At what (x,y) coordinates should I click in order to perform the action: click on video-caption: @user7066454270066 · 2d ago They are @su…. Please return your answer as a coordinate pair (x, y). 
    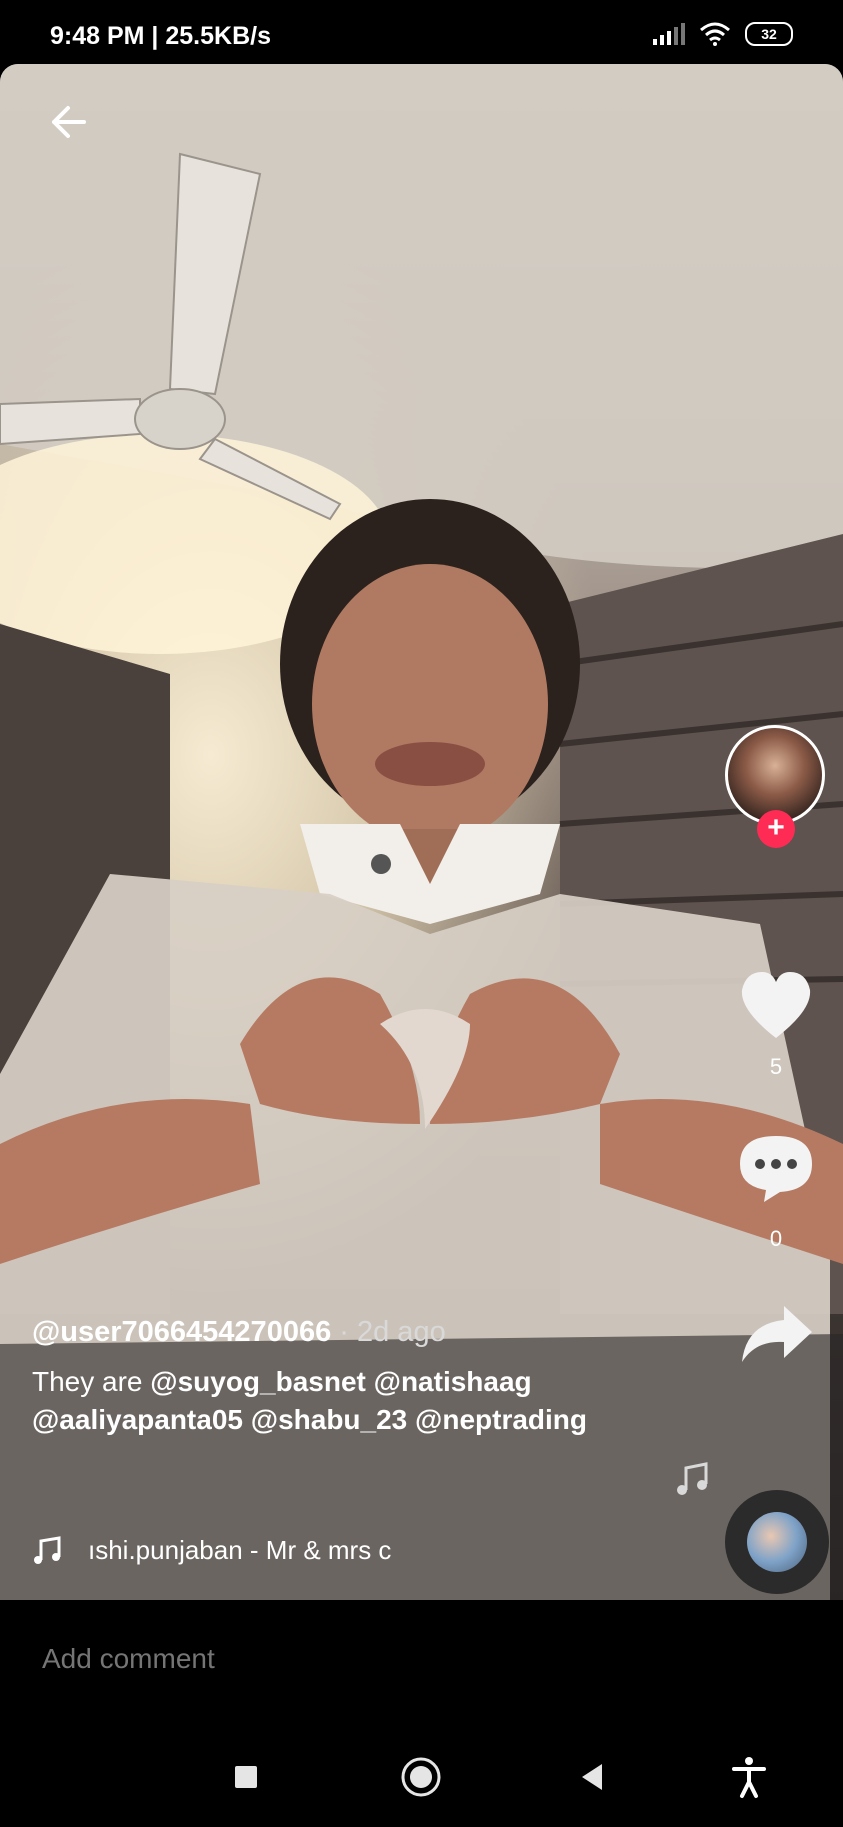
    Looking at the image, I should click on (352, 1377).